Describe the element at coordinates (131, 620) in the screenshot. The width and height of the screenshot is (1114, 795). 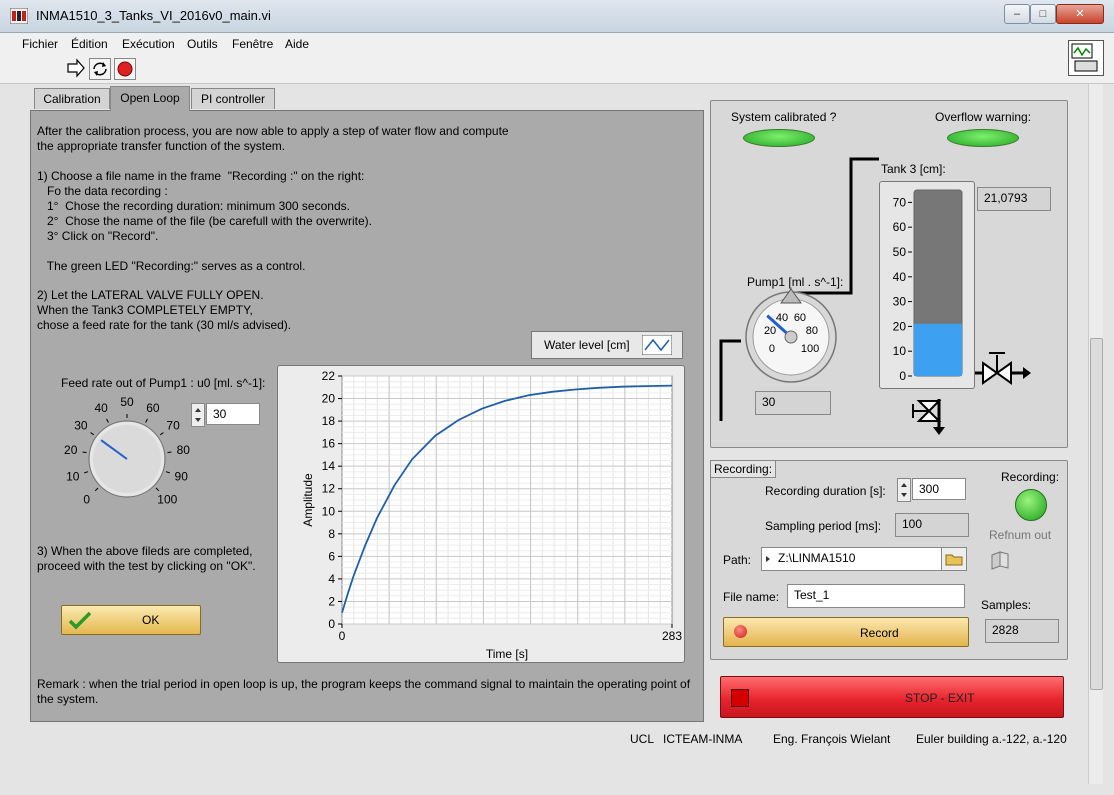
I see `ok-button: OK` at that location.